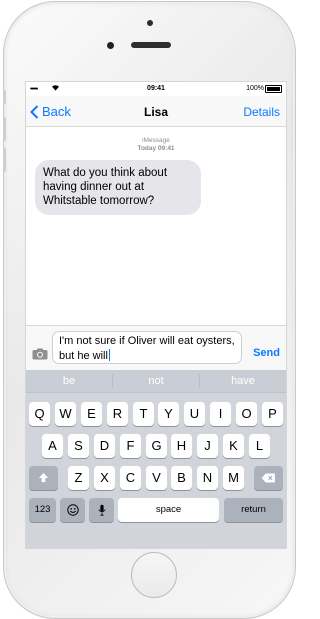 The height and width of the screenshot is (619, 320). What do you see at coordinates (156, 111) in the screenshot?
I see `navigation-bar: Back Lisa Details` at bounding box center [156, 111].